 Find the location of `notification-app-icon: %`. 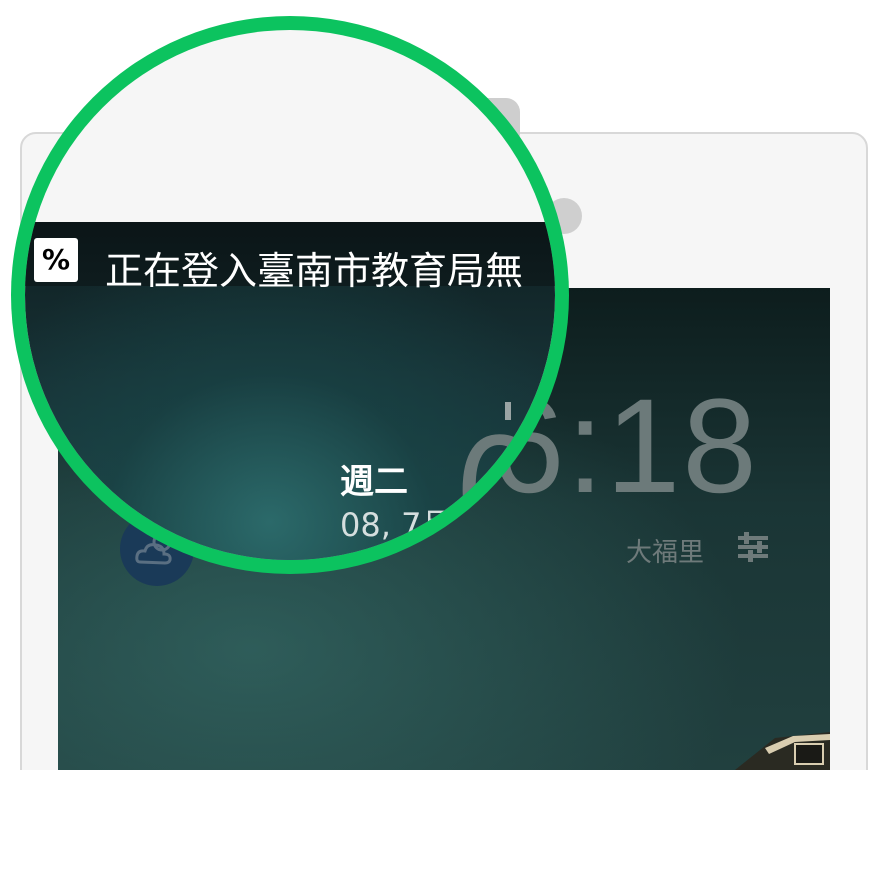

notification-app-icon: % is located at coordinates (56, 260).